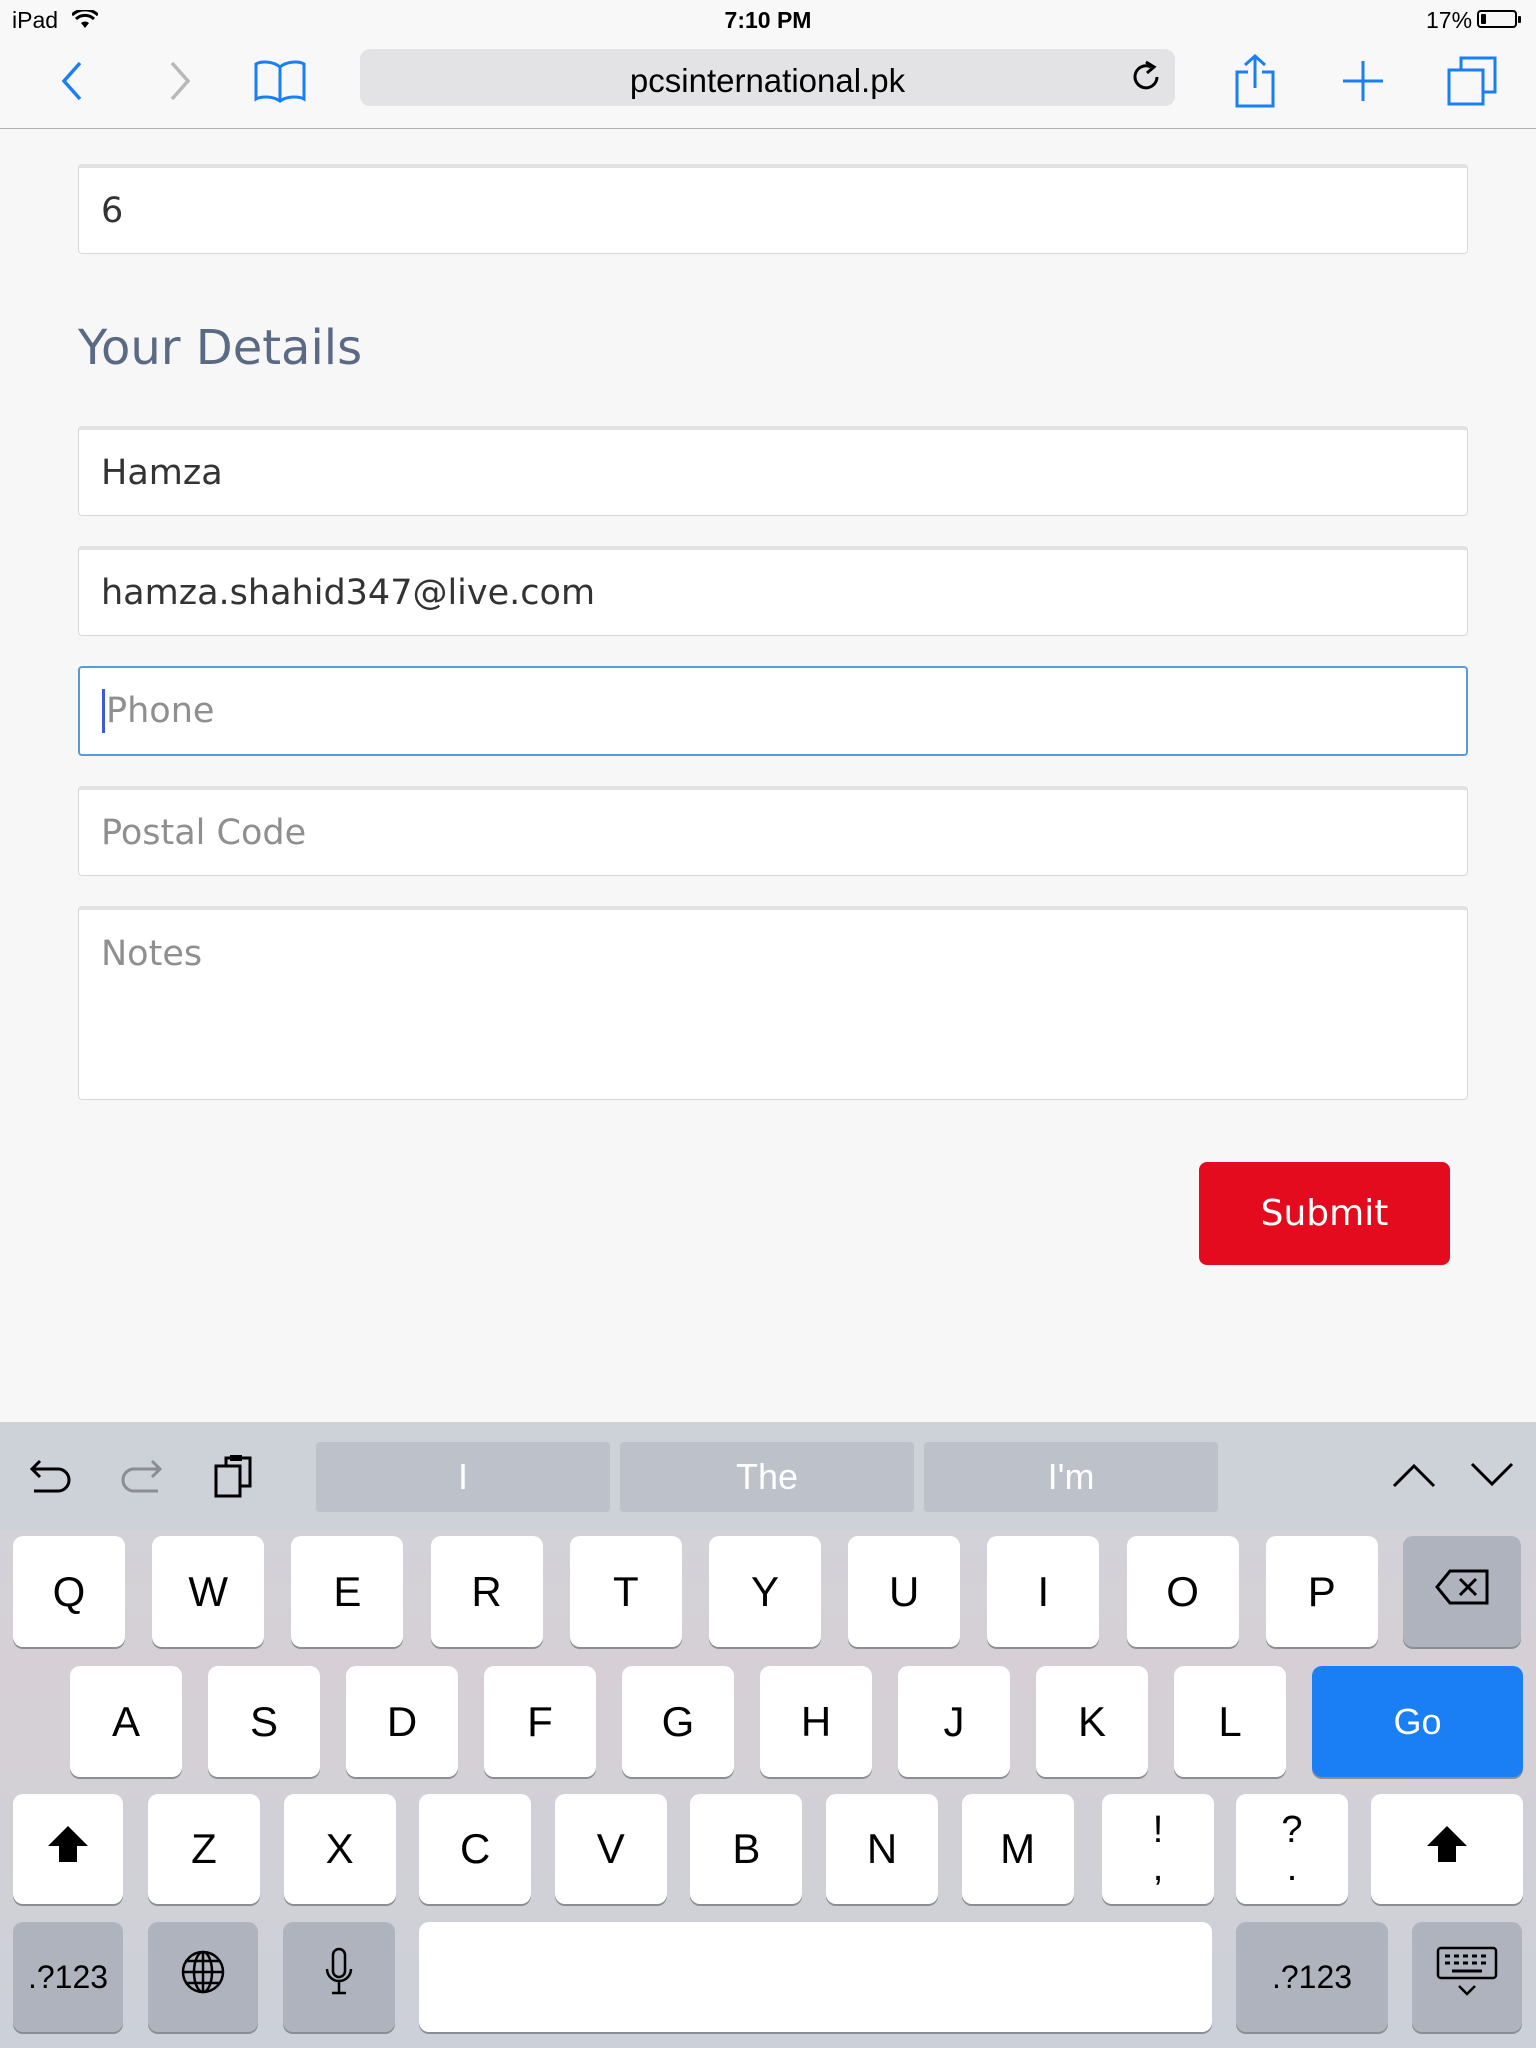 Image resolution: width=1536 pixels, height=2048 pixels. I want to click on key-top-char: !, so click(1158, 1830).